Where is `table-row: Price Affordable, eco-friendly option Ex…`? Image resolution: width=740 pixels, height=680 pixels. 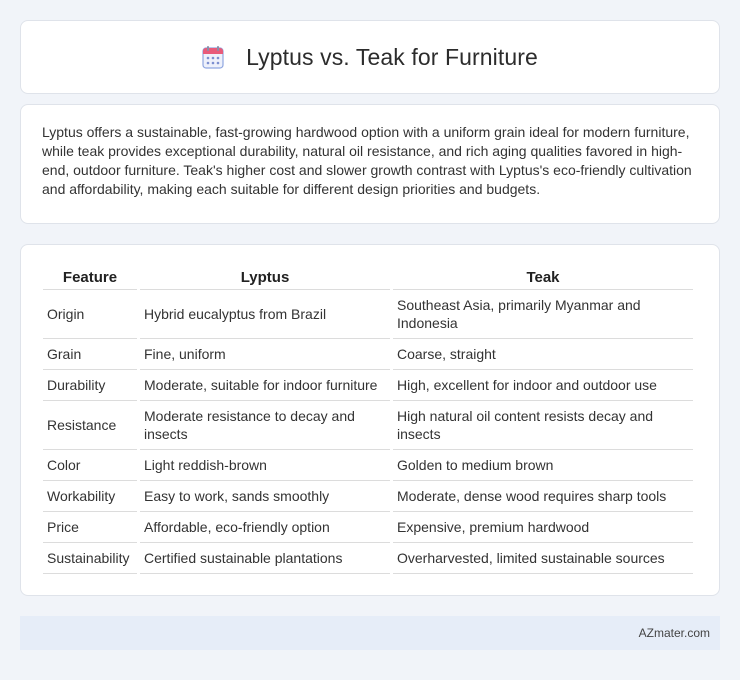 table-row: Price Affordable, eco-friendly option Ex… is located at coordinates (368, 527).